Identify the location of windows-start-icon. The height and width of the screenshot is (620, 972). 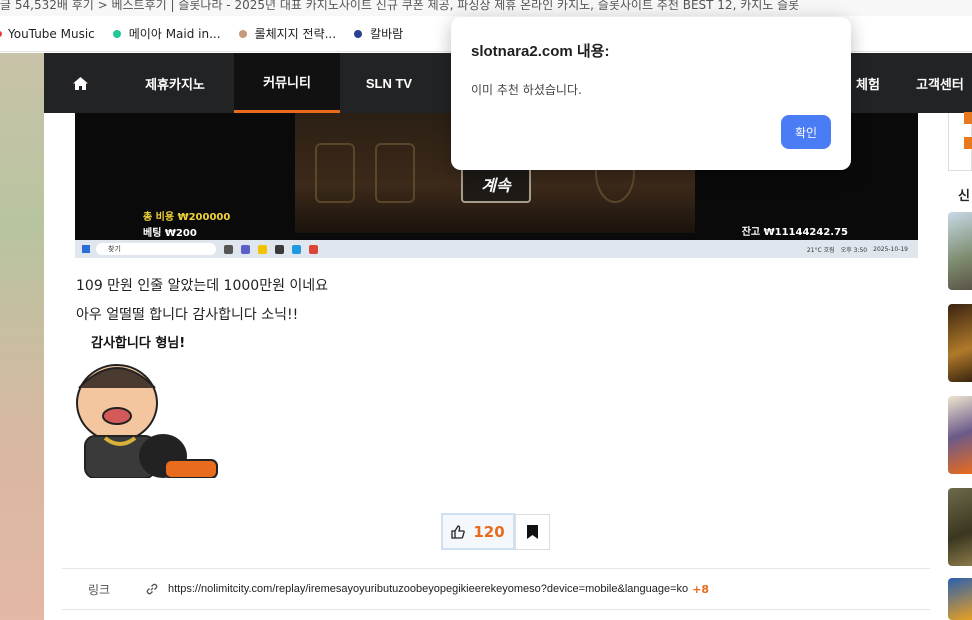
(86, 249).